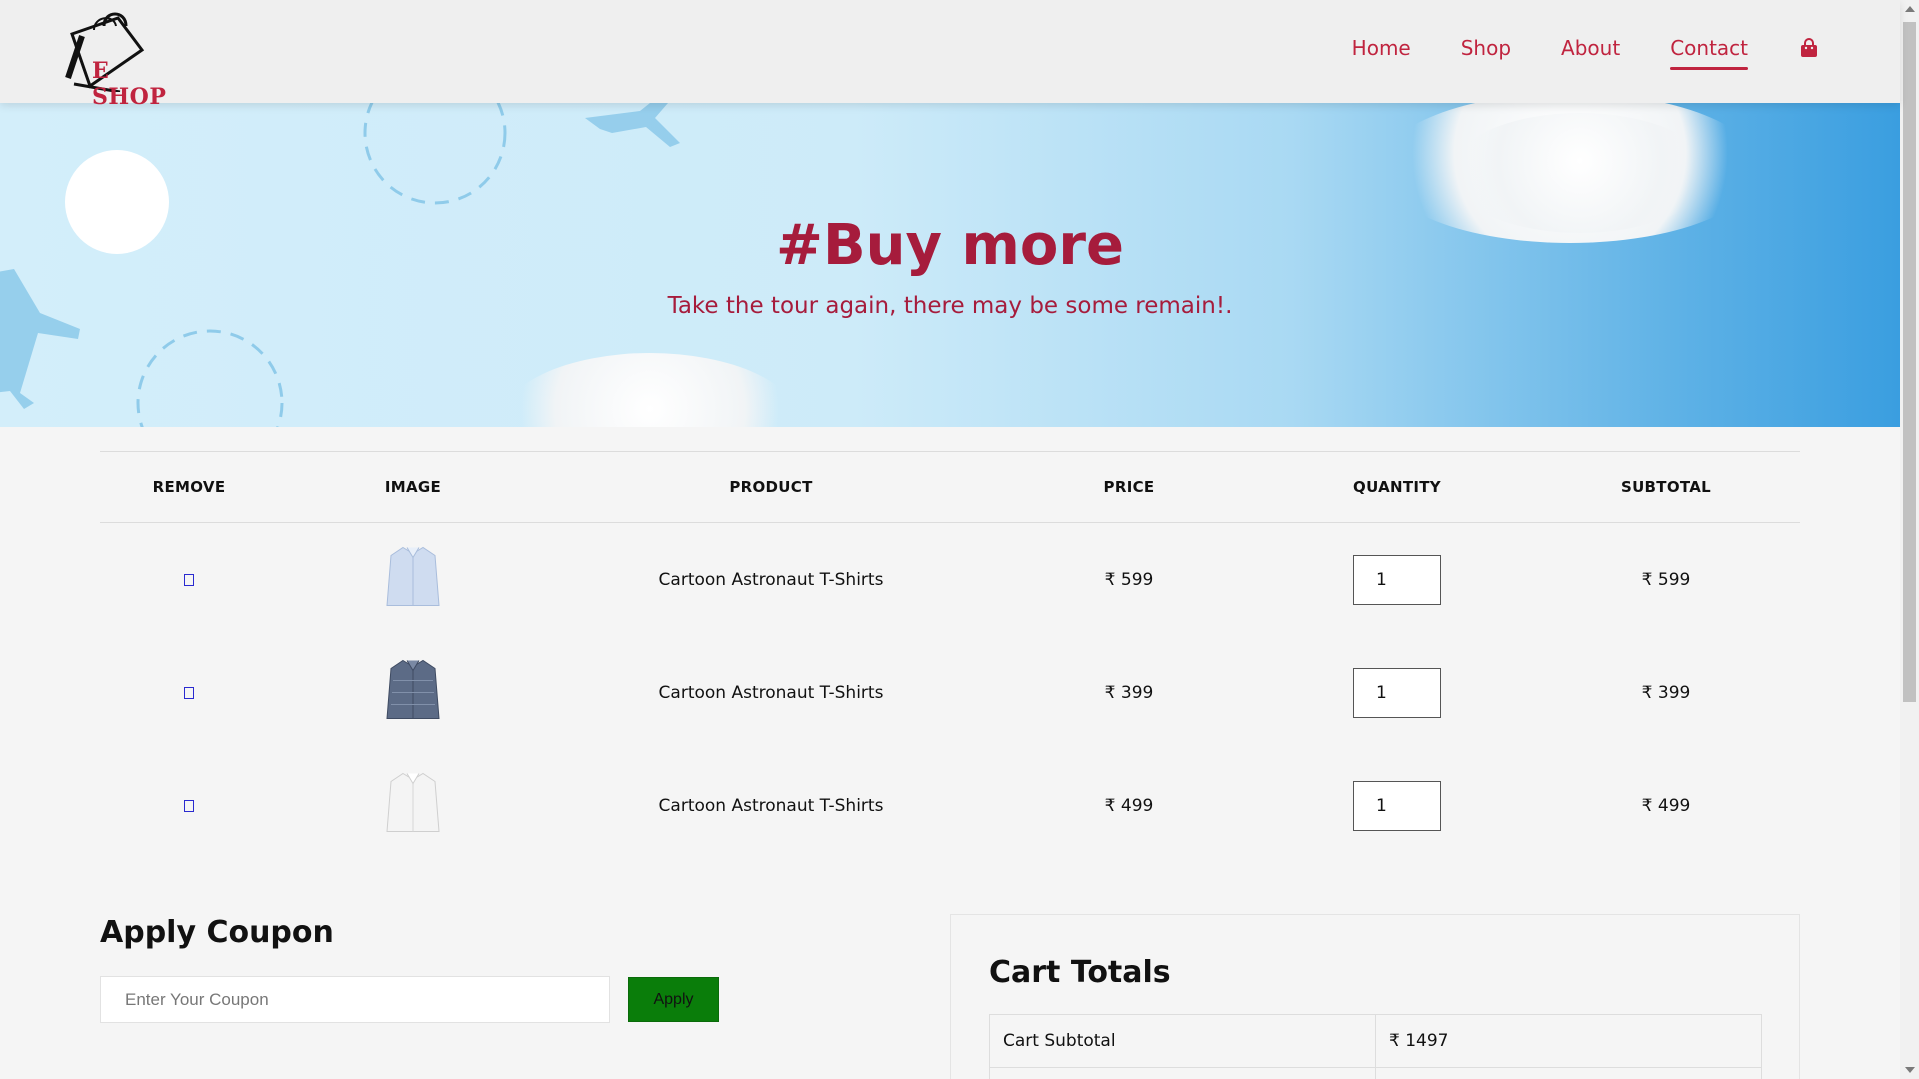 Image resolution: width=1919 pixels, height=1079 pixels. What do you see at coordinates (1182, 1073) in the screenshot?
I see `totals-label-empty` at bounding box center [1182, 1073].